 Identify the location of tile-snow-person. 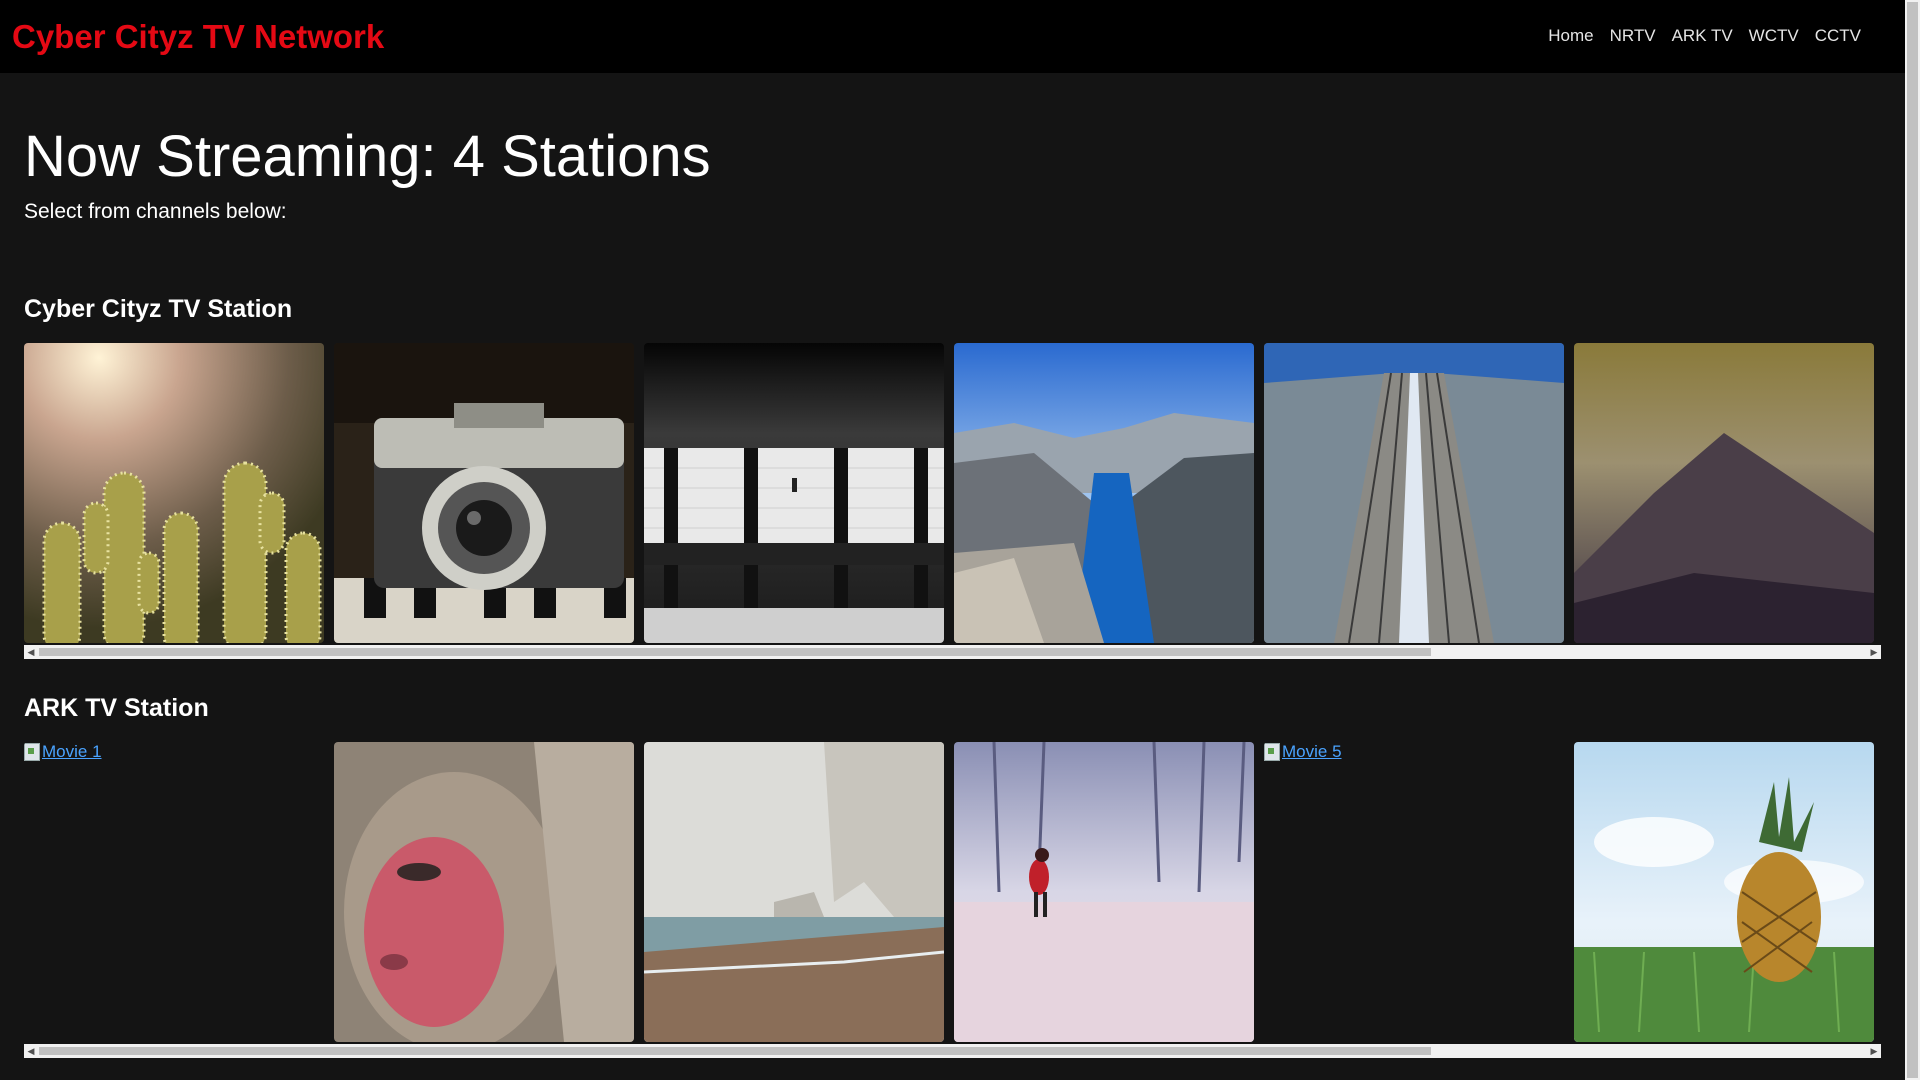
(1104, 892).